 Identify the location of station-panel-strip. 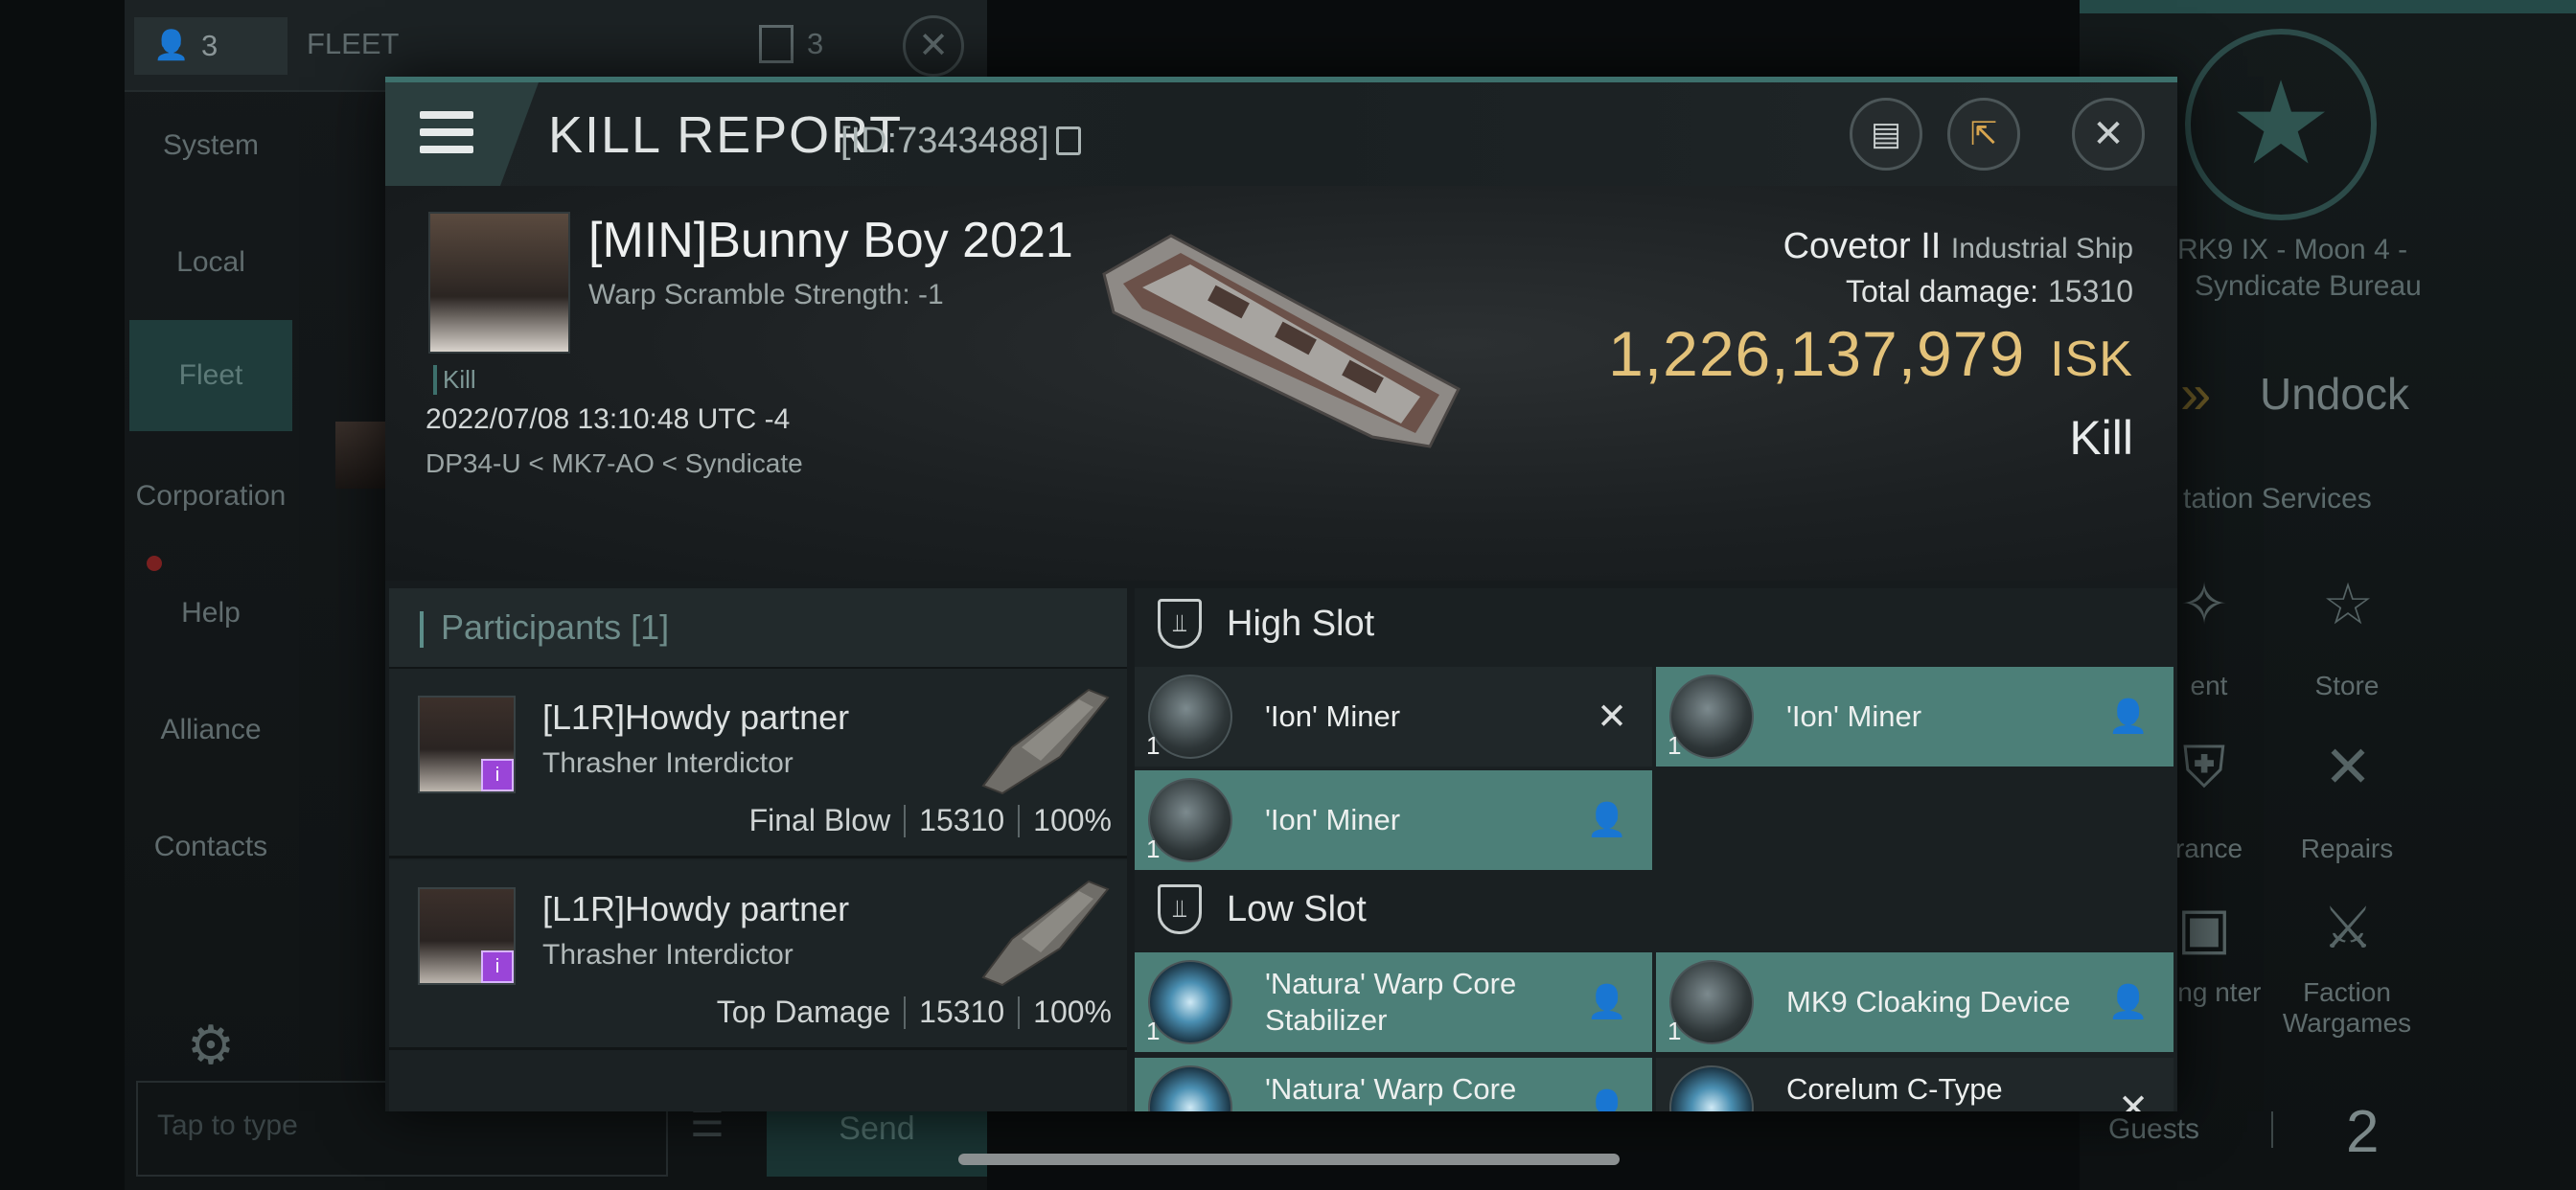
(2328, 7).